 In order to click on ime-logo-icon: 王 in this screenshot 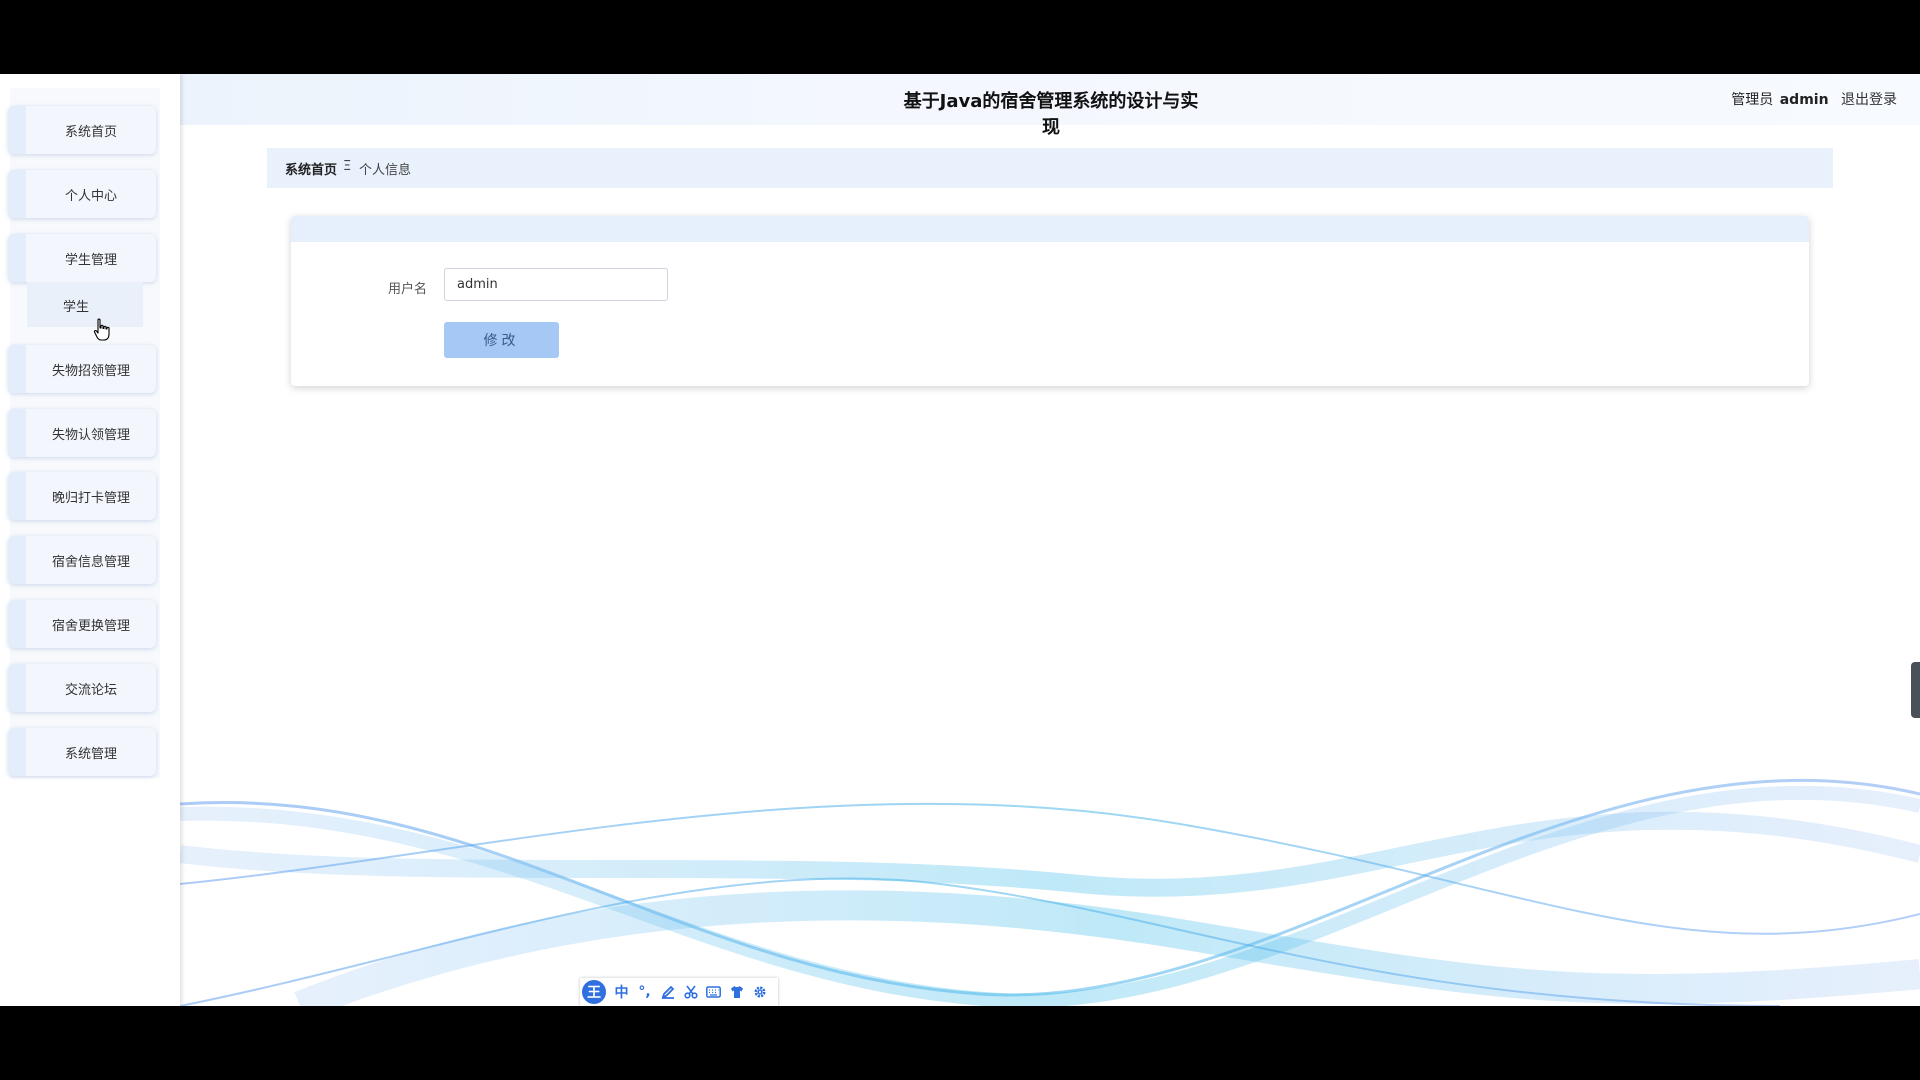, I will do `click(594, 992)`.